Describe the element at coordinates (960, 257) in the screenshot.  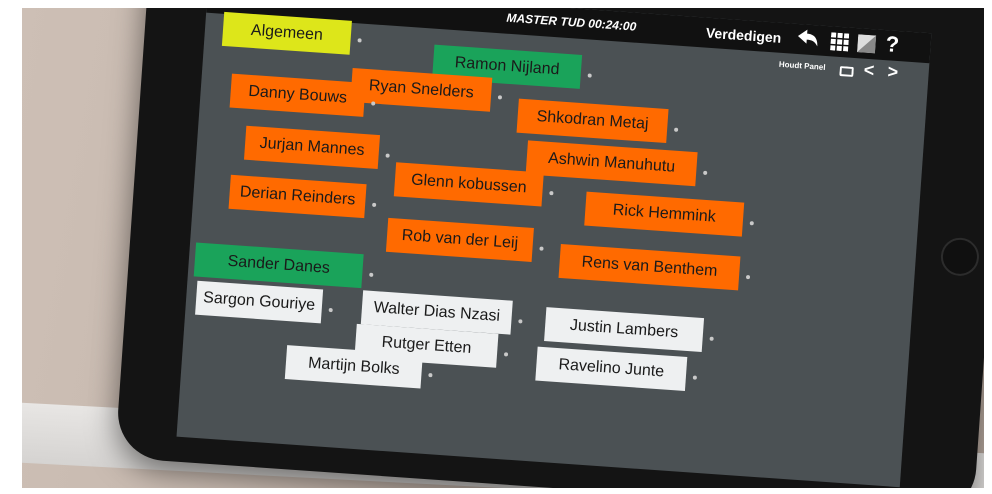
I see `home-button` at that location.